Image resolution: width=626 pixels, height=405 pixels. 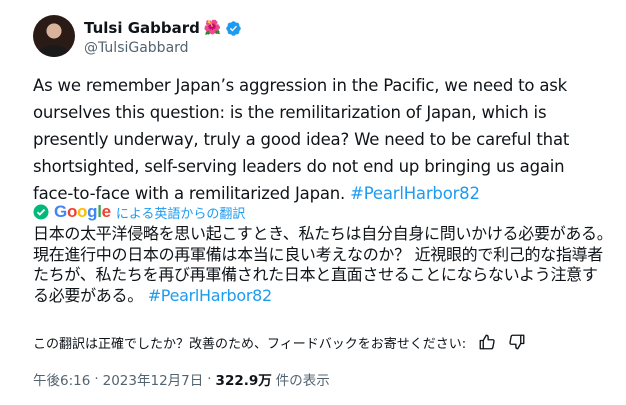 What do you see at coordinates (250, 344) in the screenshot?
I see `feedback-prompt: この翻訳は正確でしたか？改善のため、フィードバックをお寄せください:` at bounding box center [250, 344].